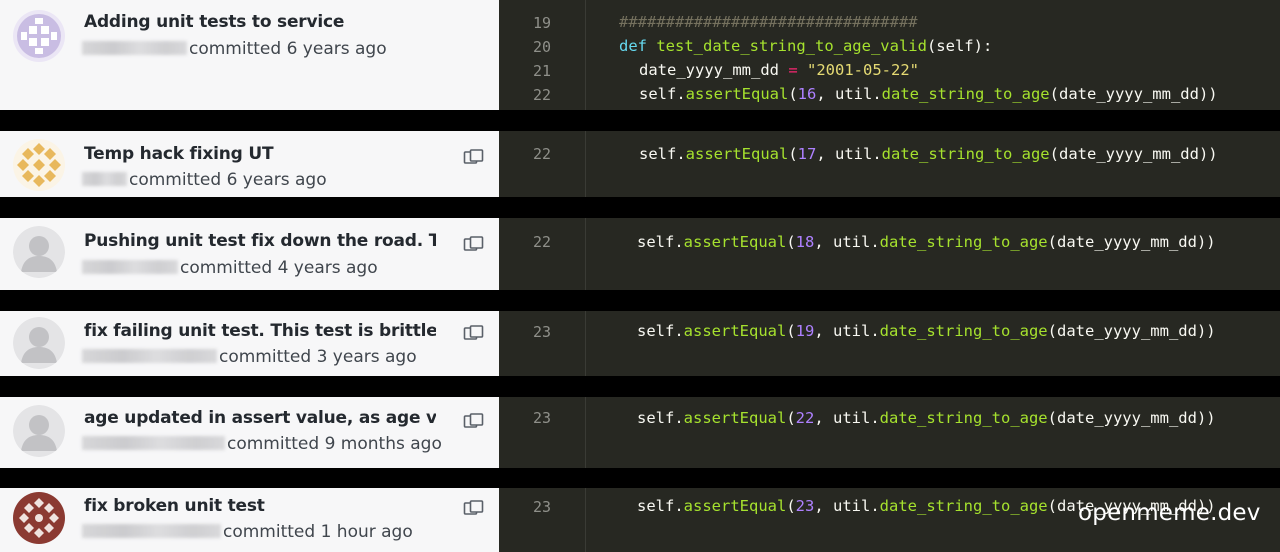  Describe the element at coordinates (805, 242) in the screenshot. I see `assert-expected-value: 18` at that location.